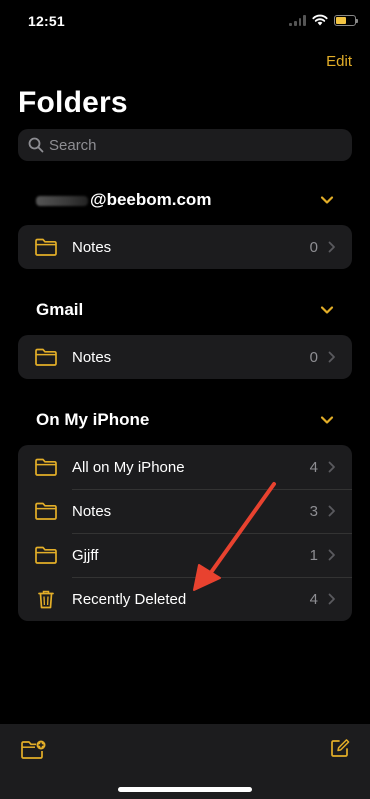  Describe the element at coordinates (185, 420) in the screenshot. I see `section-header-on-my-iphone: On My iPhone` at that location.